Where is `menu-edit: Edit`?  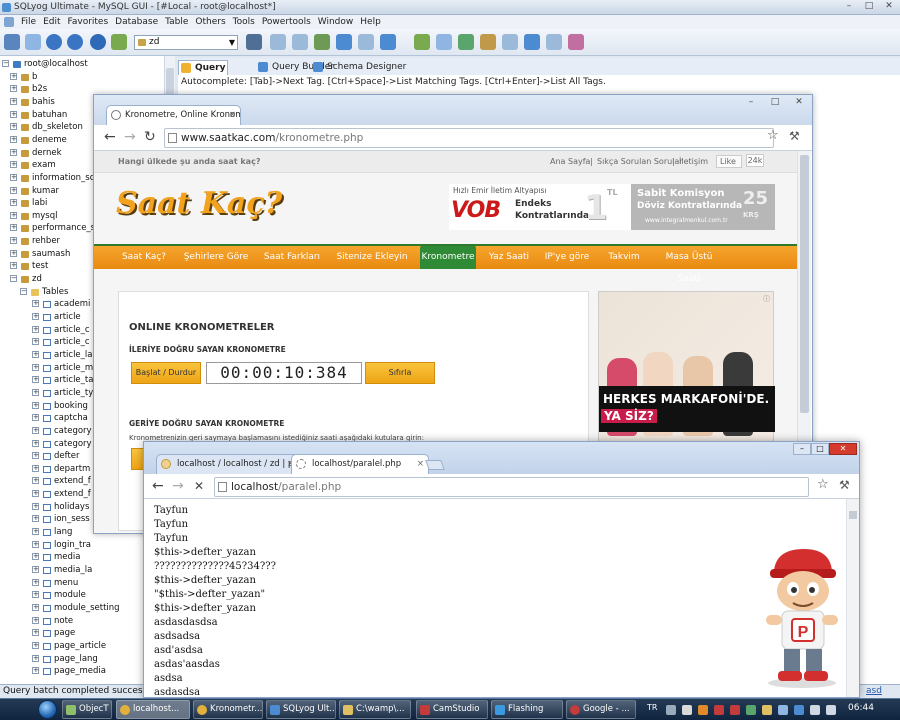
menu-edit: Edit is located at coordinates (51, 22).